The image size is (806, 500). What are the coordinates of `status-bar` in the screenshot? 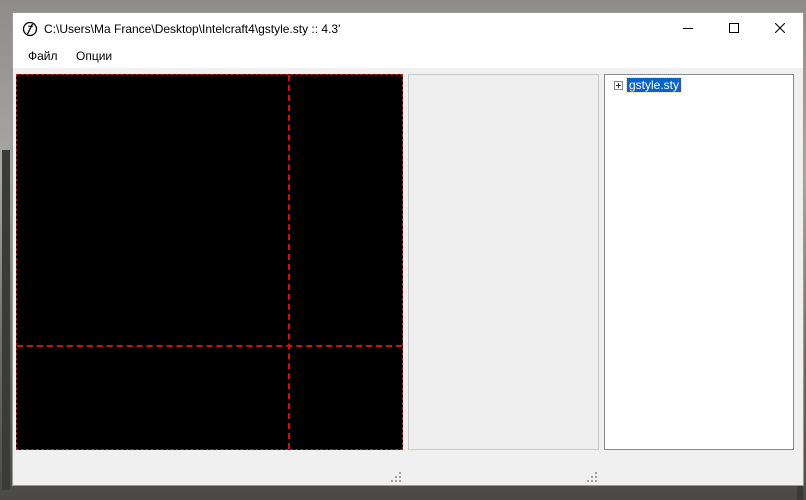 It's located at (408, 469).